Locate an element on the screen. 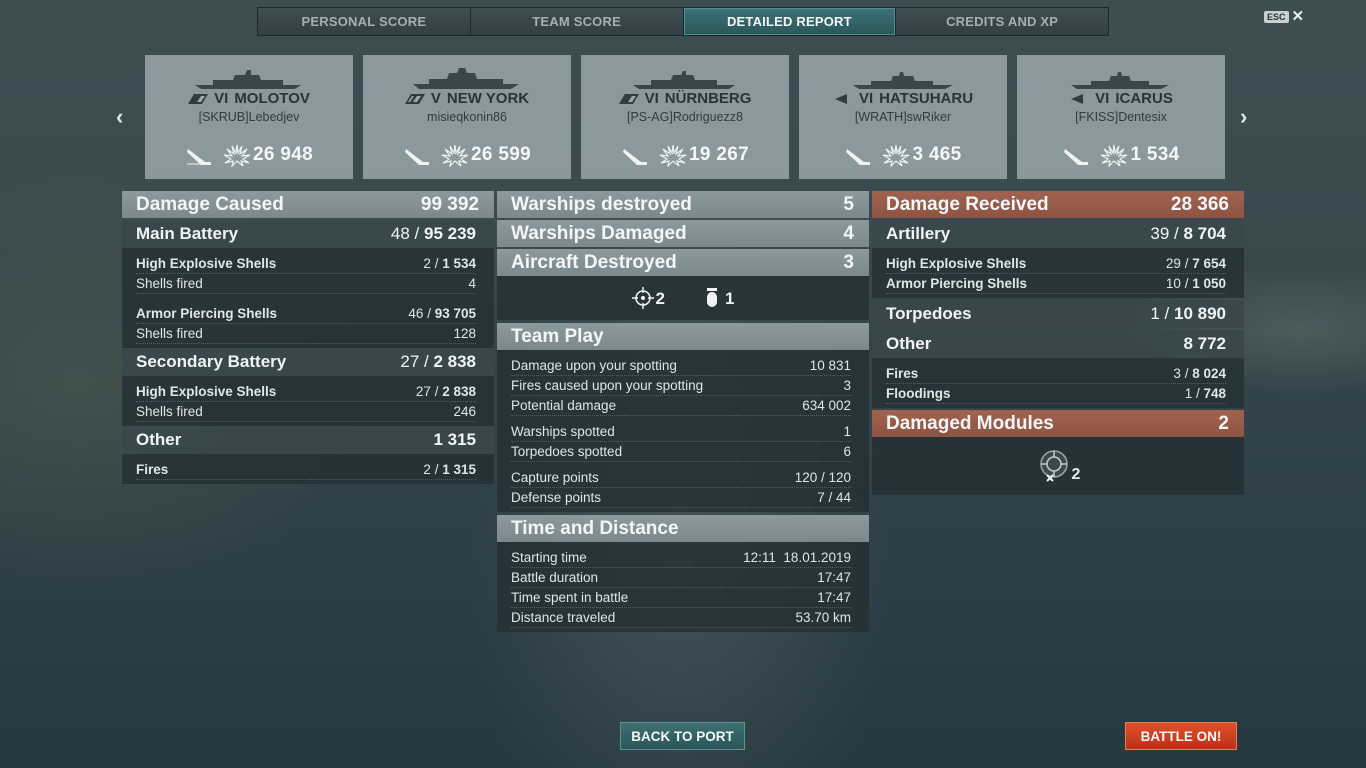  damage-received-header: Damage Received 28 366 is located at coordinates (1058, 204).